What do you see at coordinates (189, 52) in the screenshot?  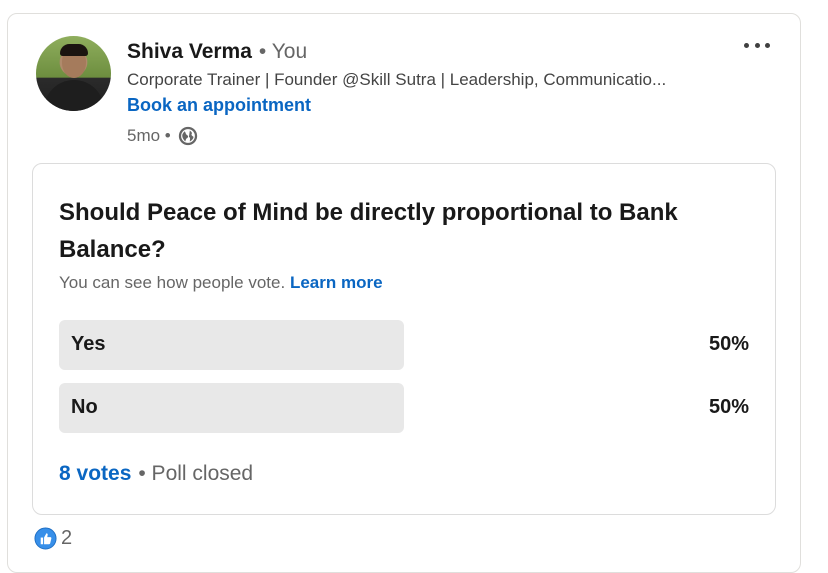 I see `author-name: Shiva Verma` at bounding box center [189, 52].